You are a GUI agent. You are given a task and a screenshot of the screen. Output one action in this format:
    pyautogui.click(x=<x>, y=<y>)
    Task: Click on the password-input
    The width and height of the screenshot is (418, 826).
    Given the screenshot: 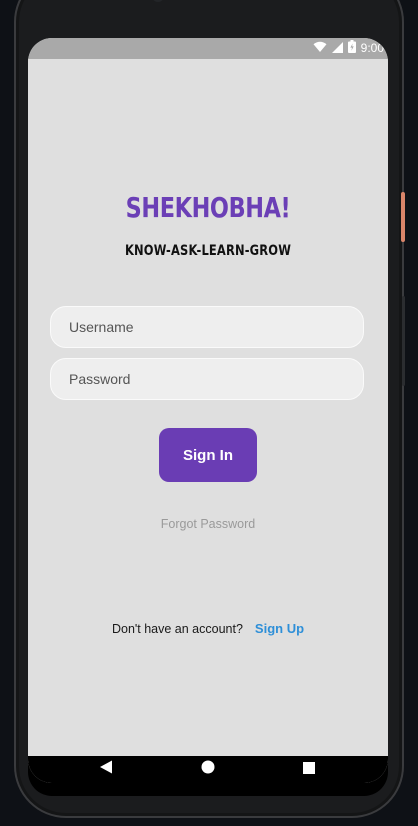 What is the action you would take?
    pyautogui.click(x=207, y=379)
    